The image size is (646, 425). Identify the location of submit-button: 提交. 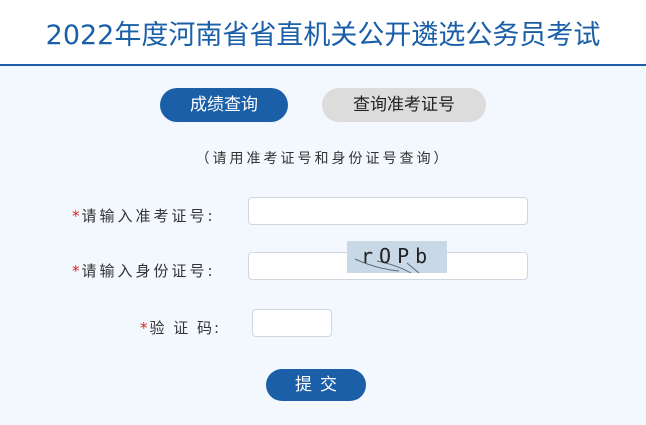
(316, 385).